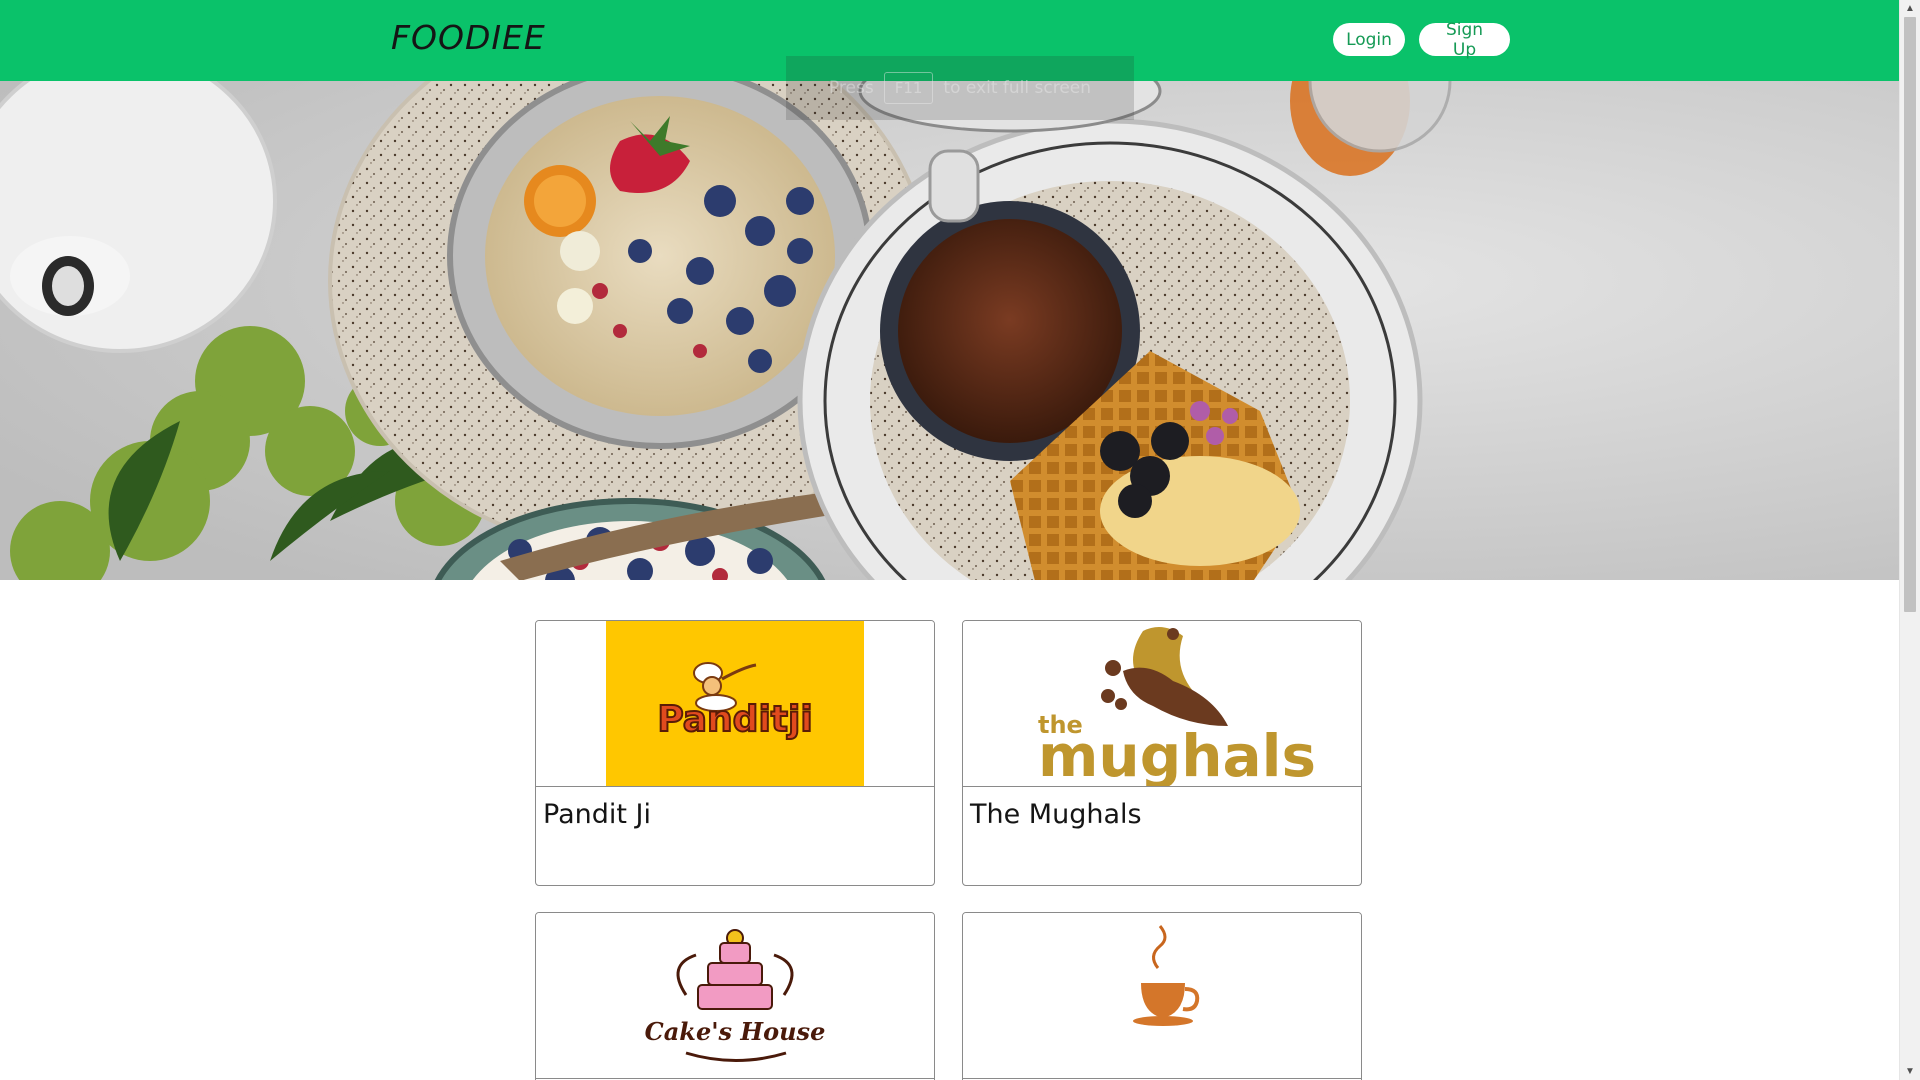  What do you see at coordinates (1177, 754) in the screenshot?
I see `logo-text: mughals` at bounding box center [1177, 754].